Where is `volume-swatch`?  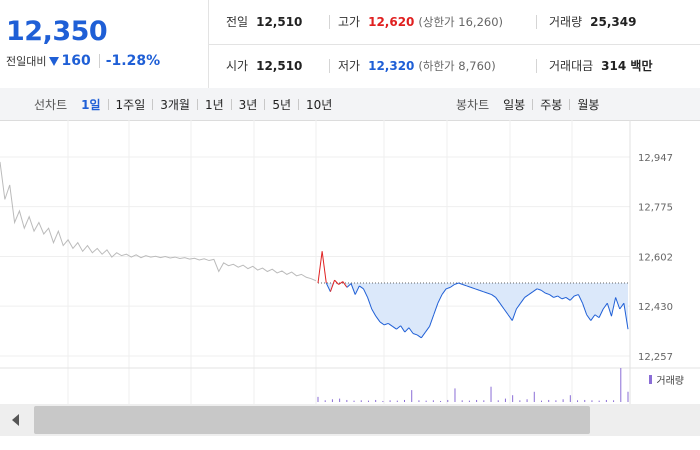 volume-swatch is located at coordinates (651, 379).